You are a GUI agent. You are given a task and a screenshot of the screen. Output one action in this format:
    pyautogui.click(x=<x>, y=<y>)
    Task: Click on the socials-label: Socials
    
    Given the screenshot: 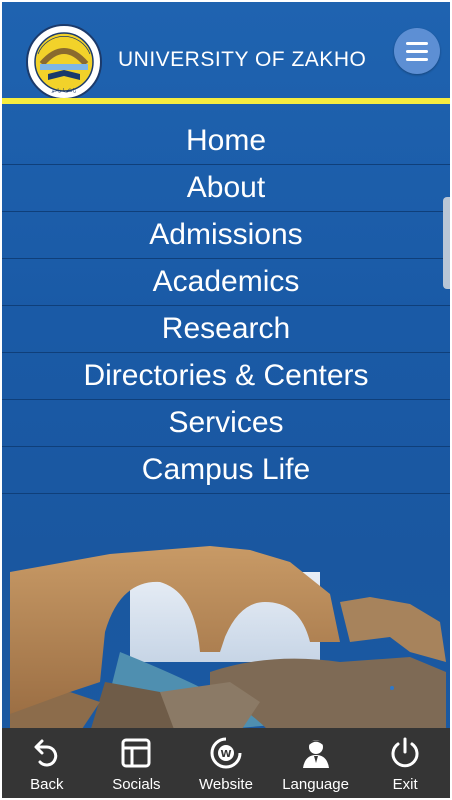 What is the action you would take?
    pyautogui.click(x=136, y=784)
    